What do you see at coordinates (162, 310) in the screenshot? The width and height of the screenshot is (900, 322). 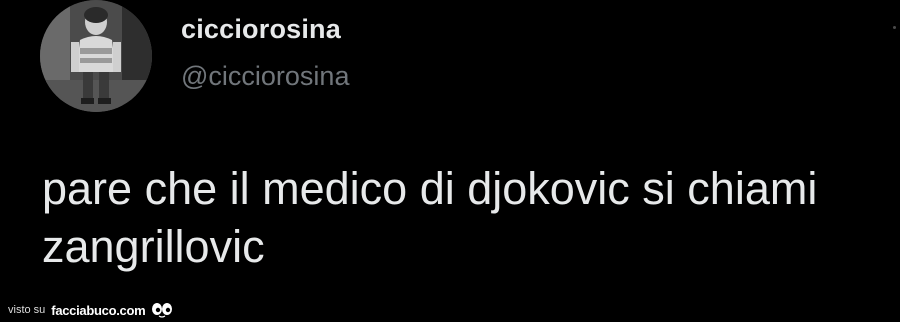 I see `eyes-icon` at bounding box center [162, 310].